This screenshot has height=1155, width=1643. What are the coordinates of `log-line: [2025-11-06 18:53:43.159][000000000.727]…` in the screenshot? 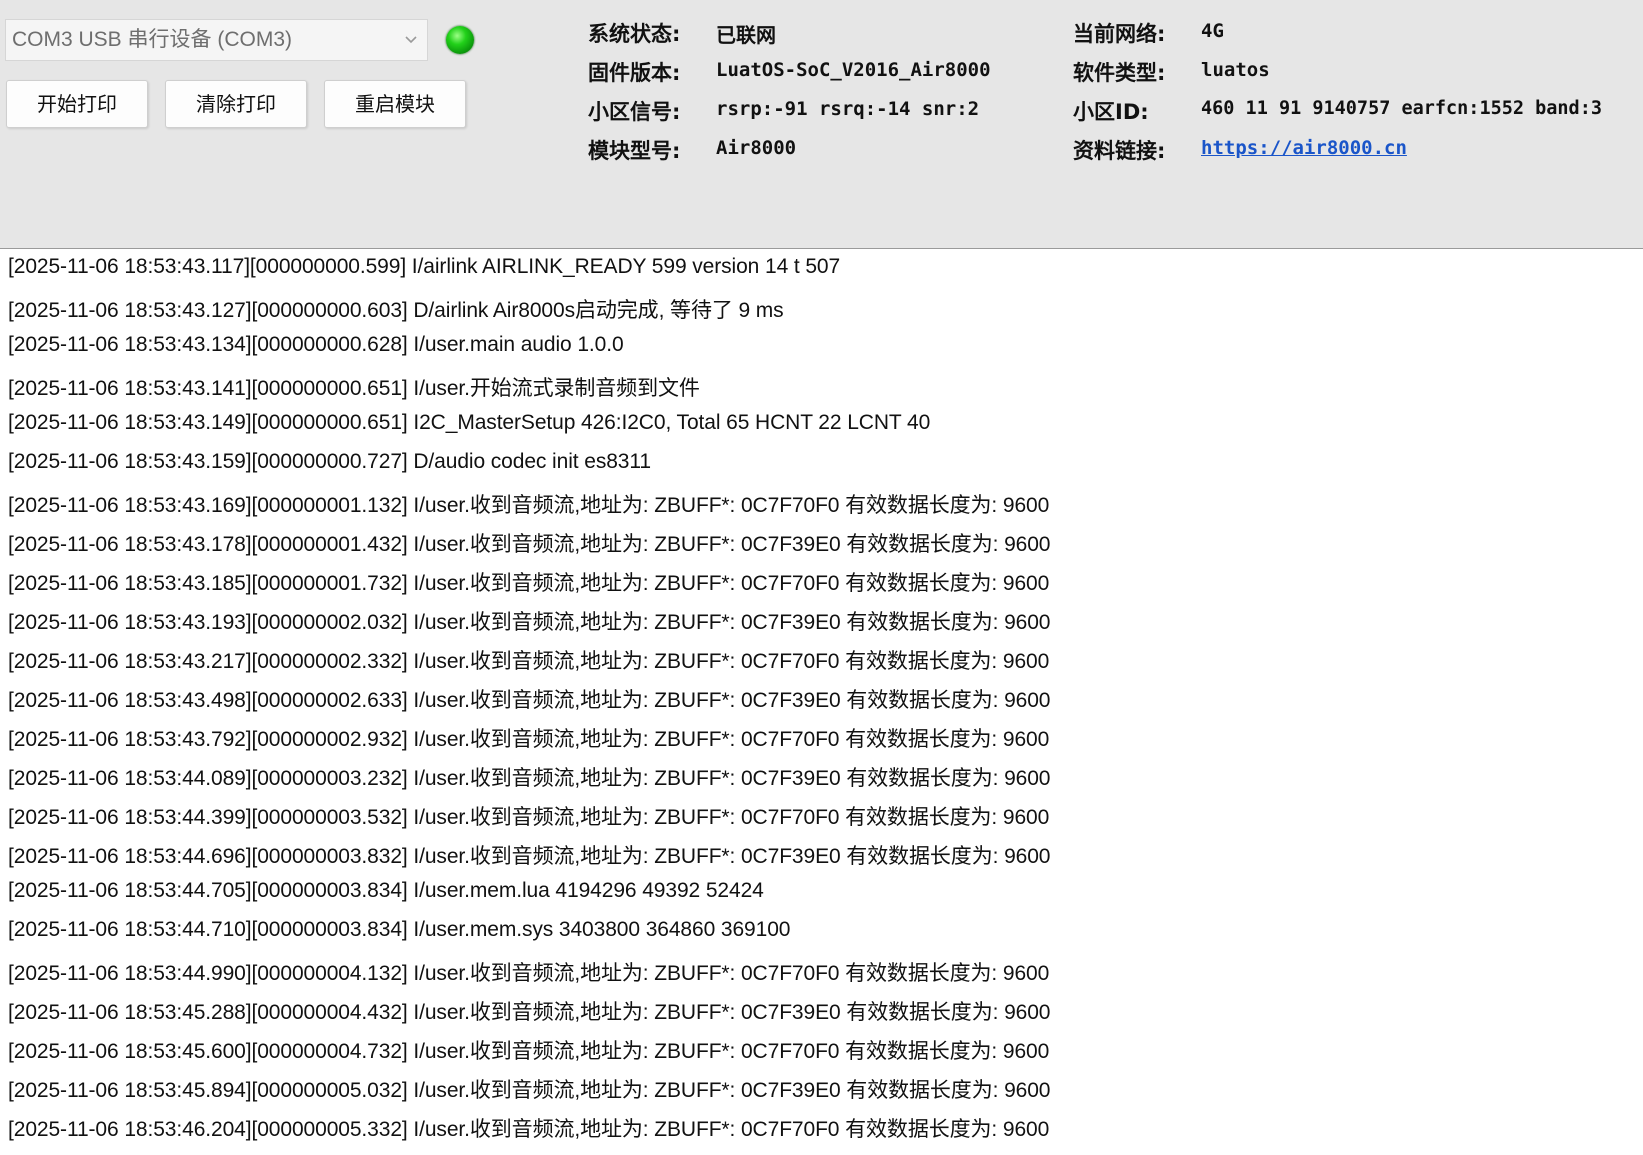 It's located at (329, 461).